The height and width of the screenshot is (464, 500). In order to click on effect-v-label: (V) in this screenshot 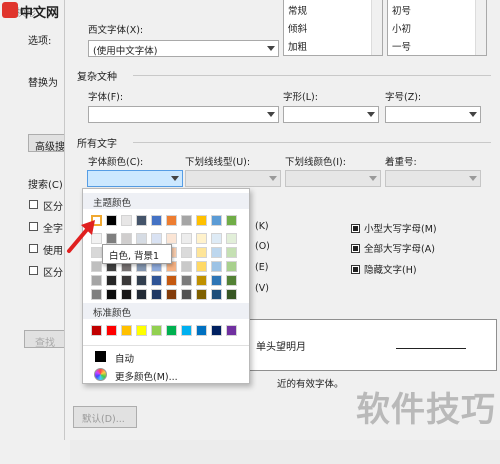, I will do `click(262, 288)`.